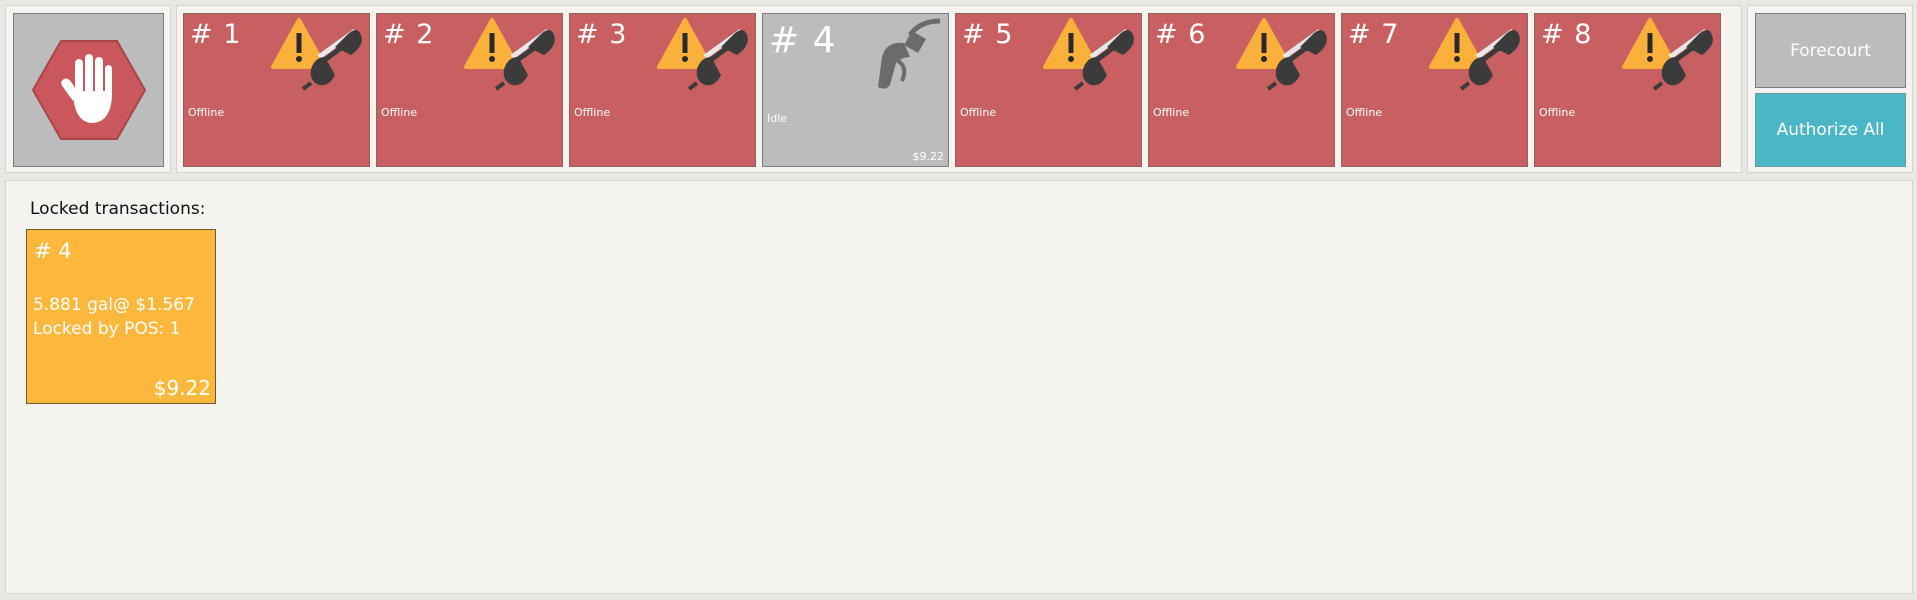 This screenshot has width=1917, height=600. I want to click on pump-number: # 5, so click(988, 34).